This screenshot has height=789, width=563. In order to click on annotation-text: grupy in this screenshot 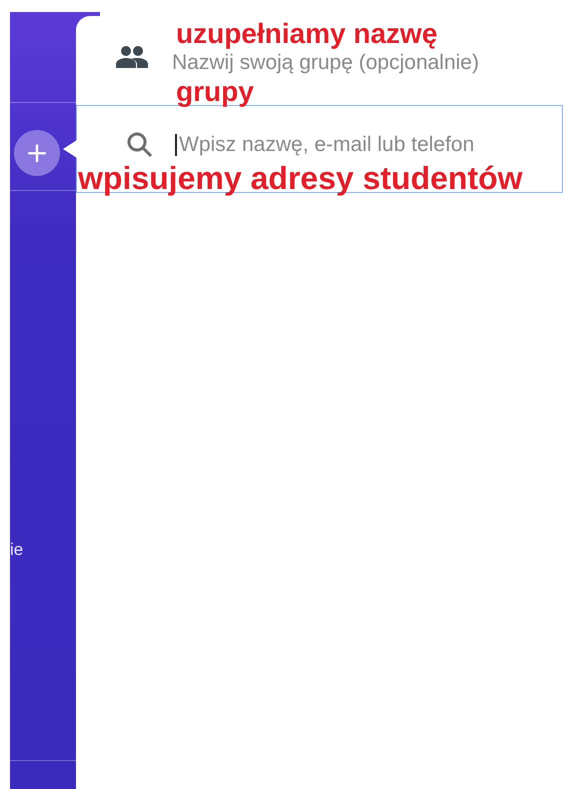, I will do `click(215, 92)`.